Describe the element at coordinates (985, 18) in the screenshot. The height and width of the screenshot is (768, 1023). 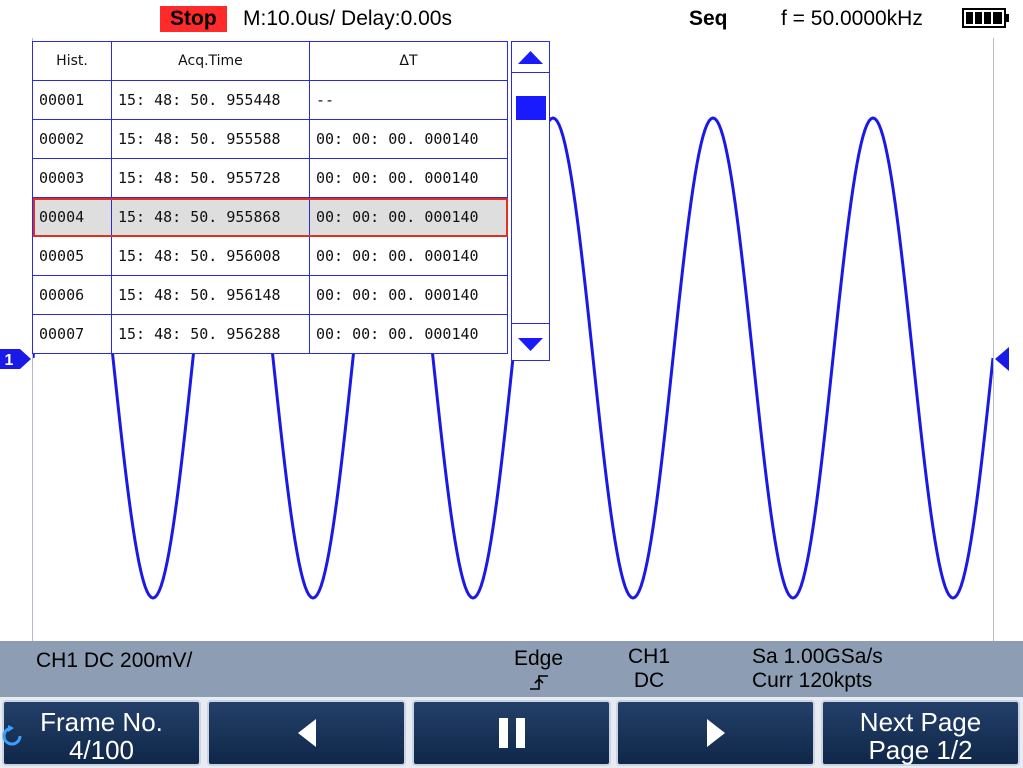
I see `battery-full-icon` at that location.